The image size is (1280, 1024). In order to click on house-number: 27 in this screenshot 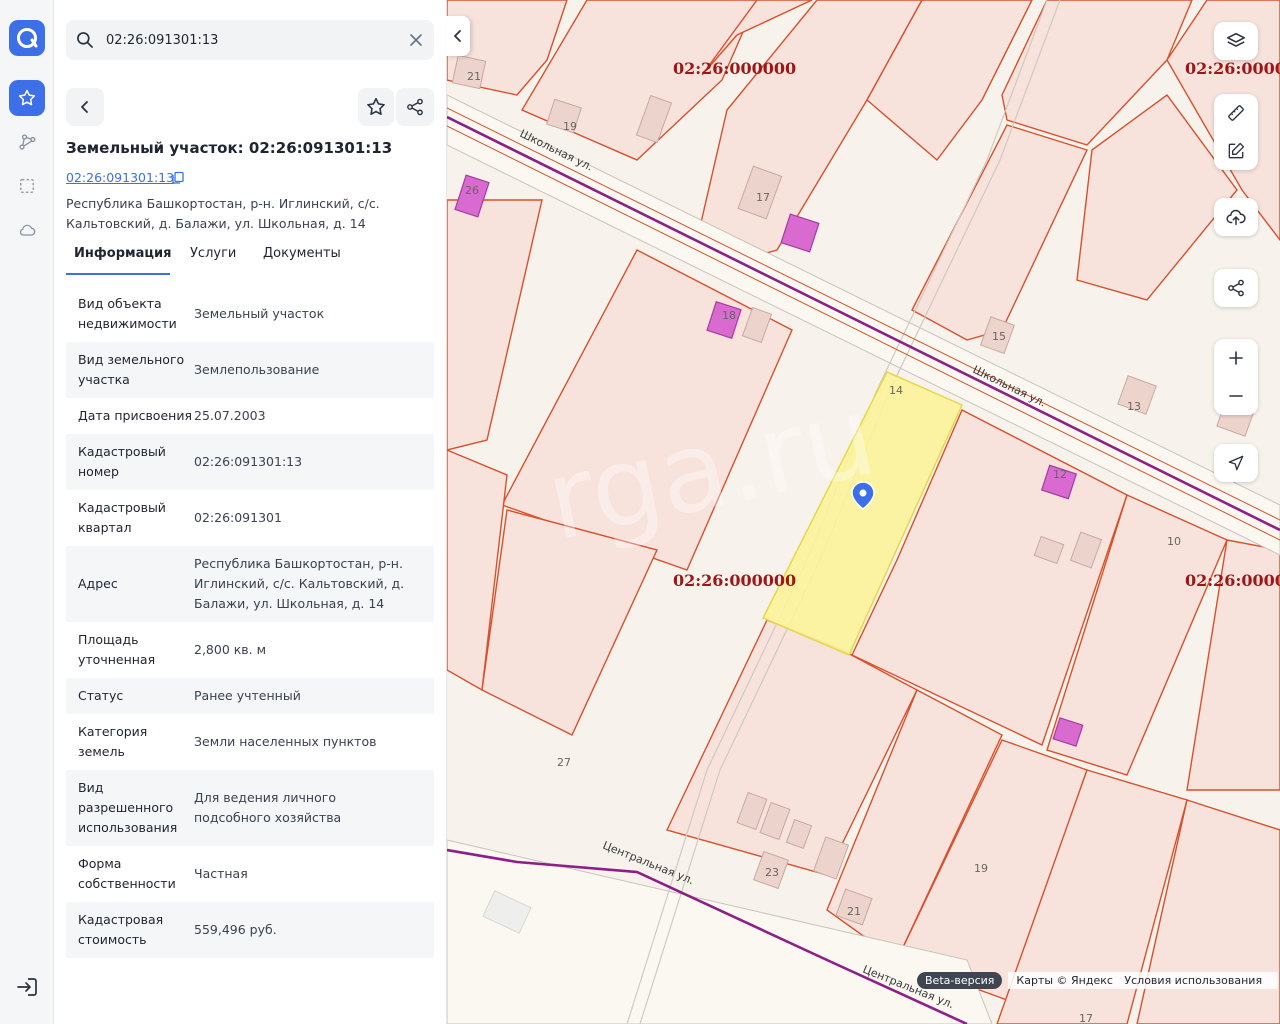, I will do `click(564, 762)`.